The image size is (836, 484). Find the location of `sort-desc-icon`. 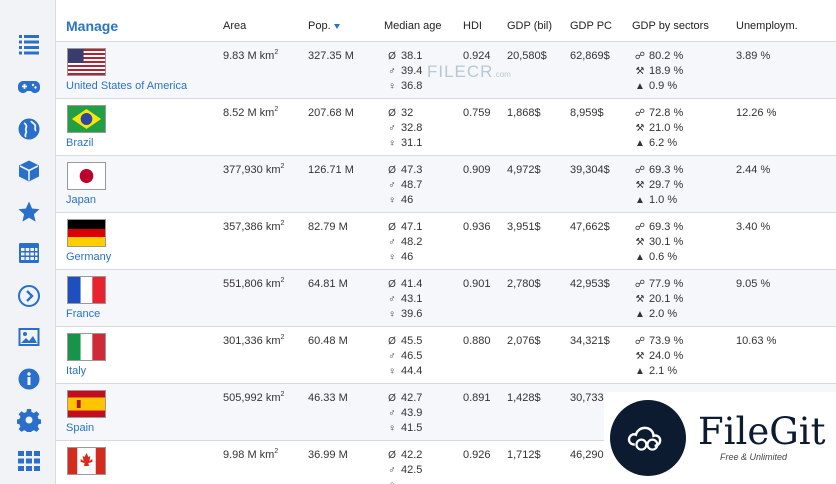

sort-desc-icon is located at coordinates (336, 26).